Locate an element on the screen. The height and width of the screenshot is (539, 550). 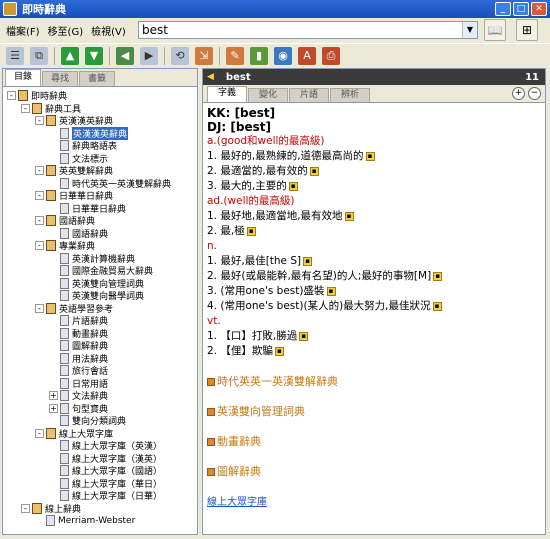
history-icon: ⟲ is located at coordinates (180, 55).